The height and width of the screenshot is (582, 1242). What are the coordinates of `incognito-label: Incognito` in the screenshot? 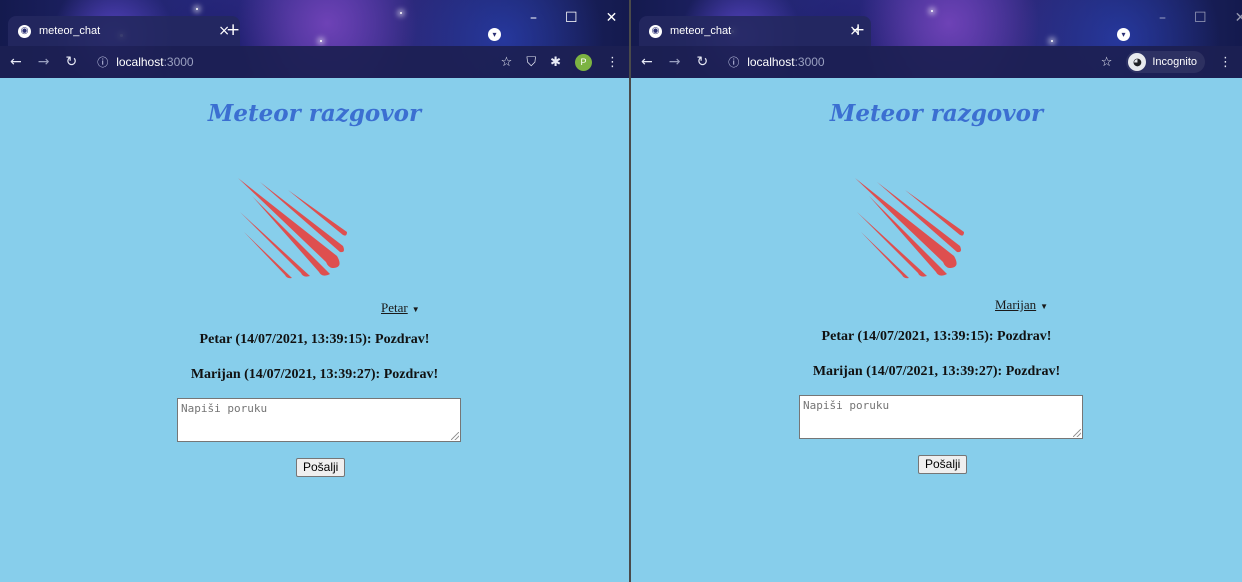 It's located at (1174, 62).